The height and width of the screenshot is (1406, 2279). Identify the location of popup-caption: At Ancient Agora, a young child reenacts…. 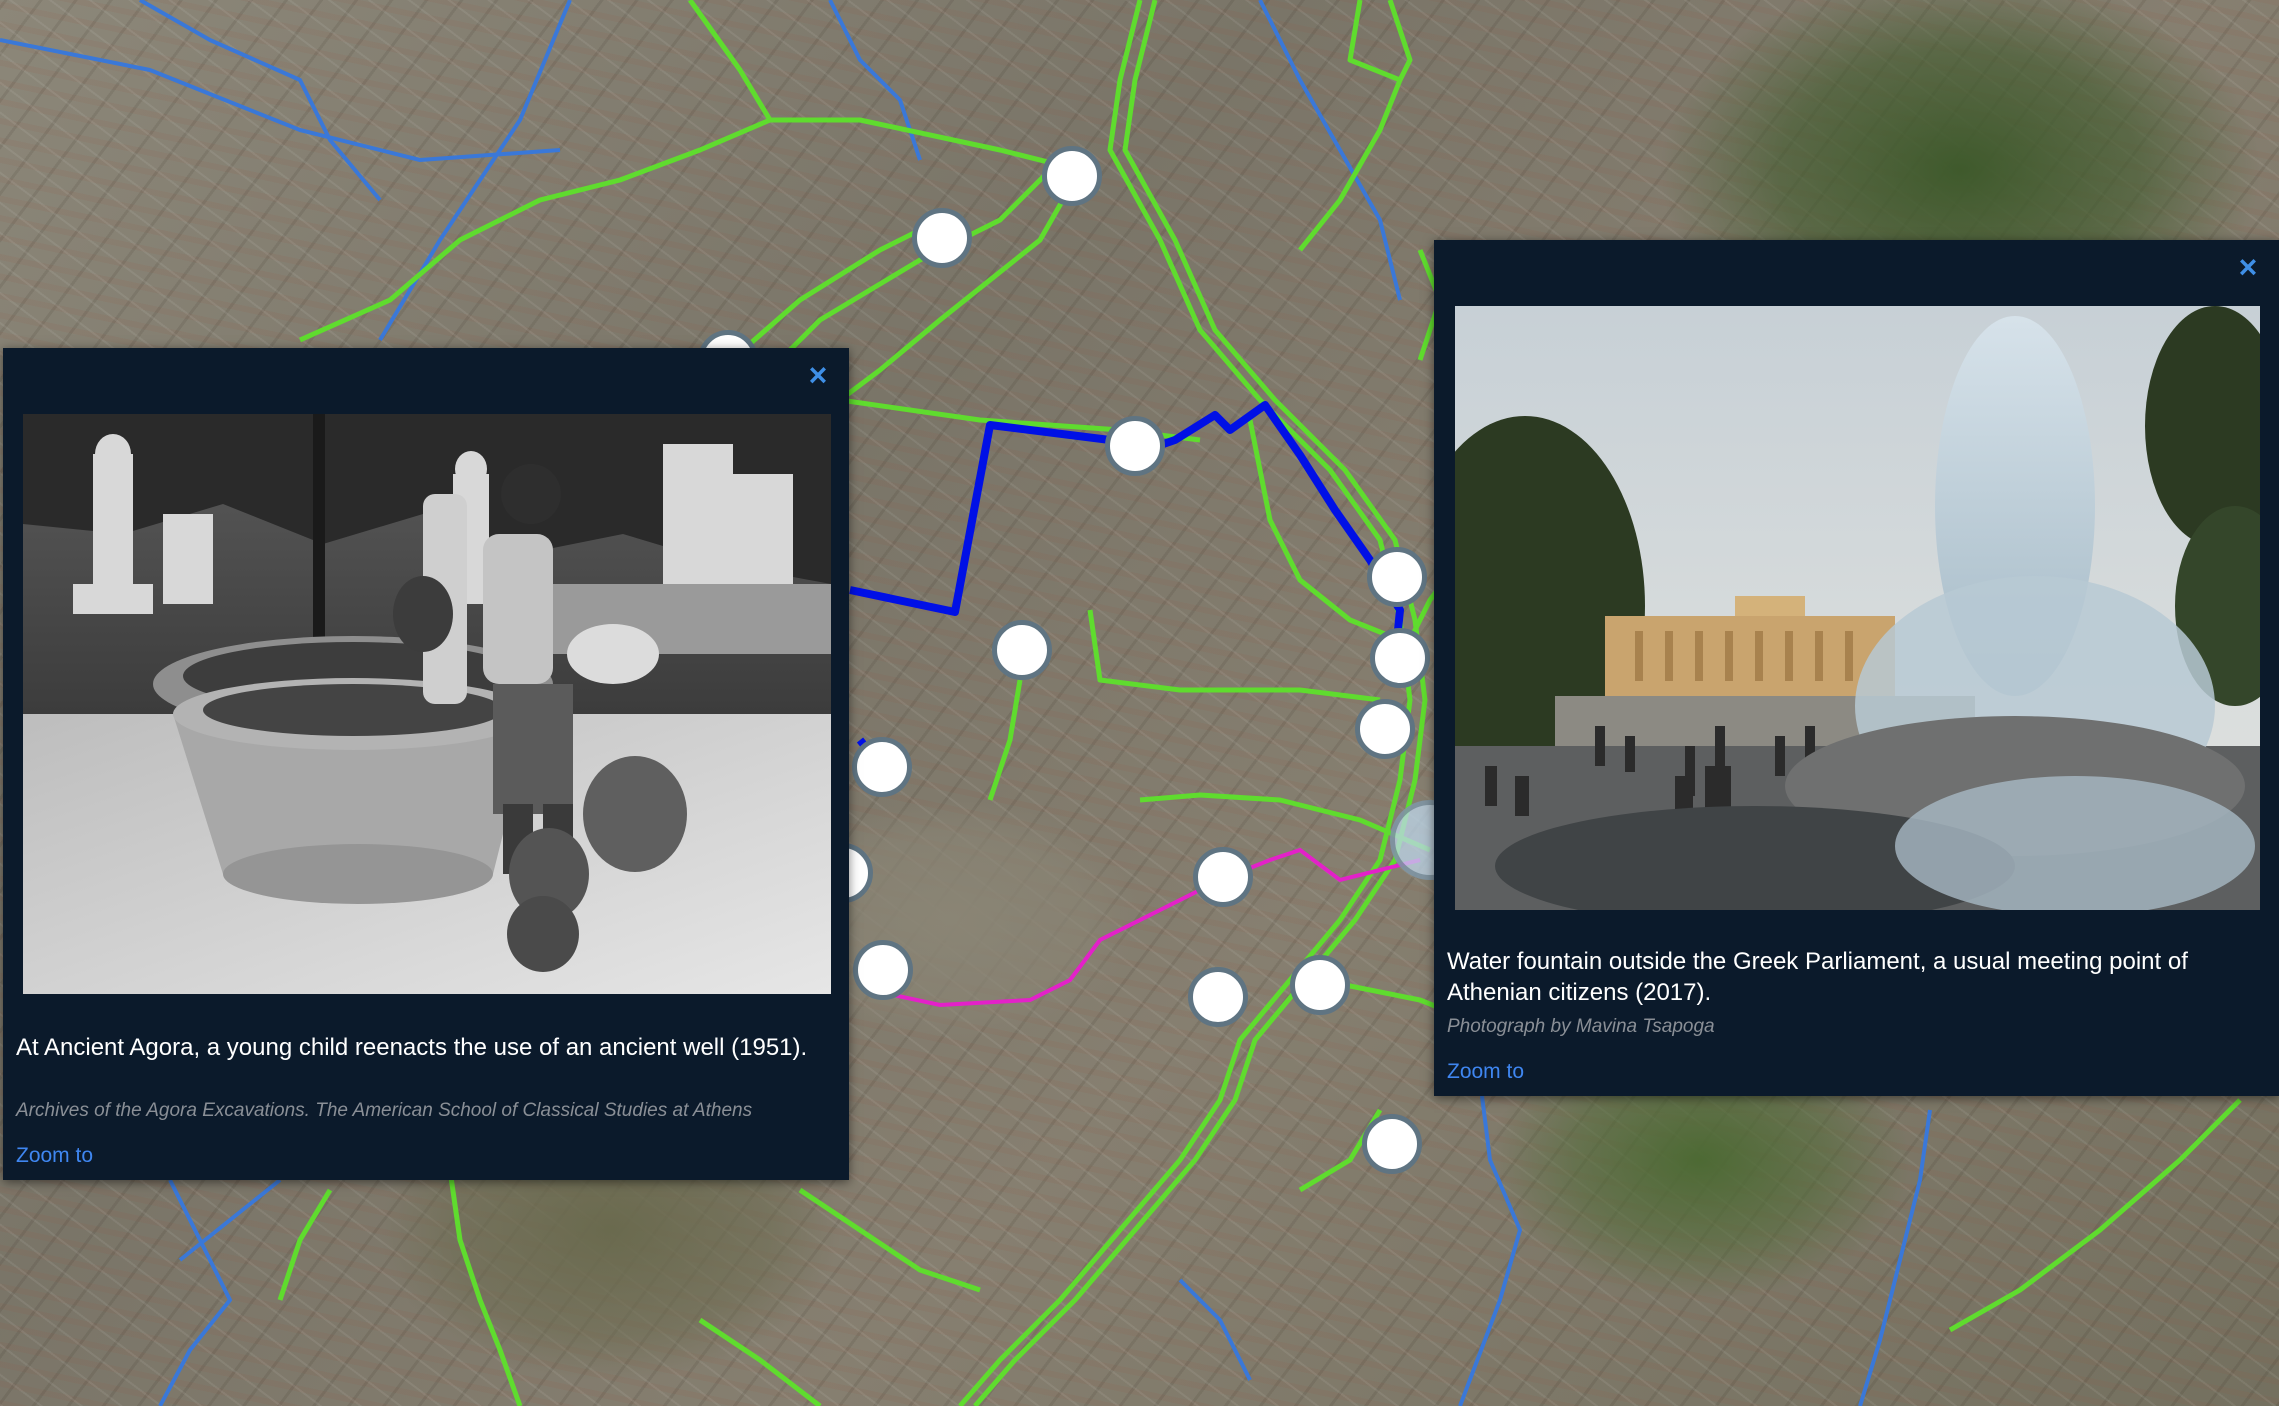
(412, 1047).